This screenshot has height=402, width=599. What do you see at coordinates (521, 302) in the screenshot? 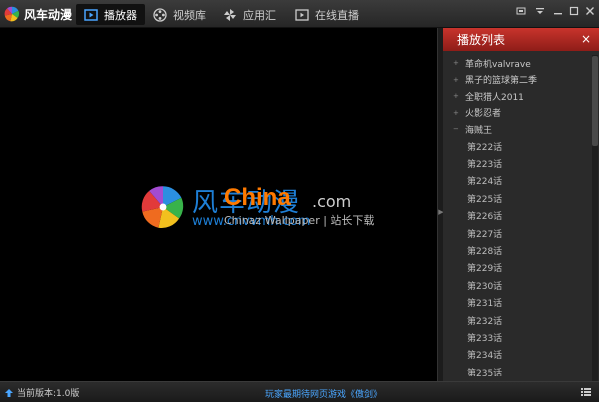
I see `episode-item: 第231话` at bounding box center [521, 302].